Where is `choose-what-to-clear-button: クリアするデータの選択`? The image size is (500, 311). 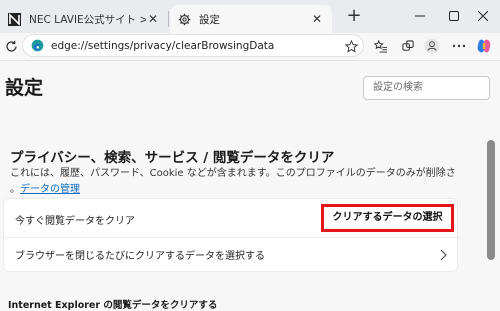 choose-what-to-clear-button: クリアするデータの選択 is located at coordinates (387, 218).